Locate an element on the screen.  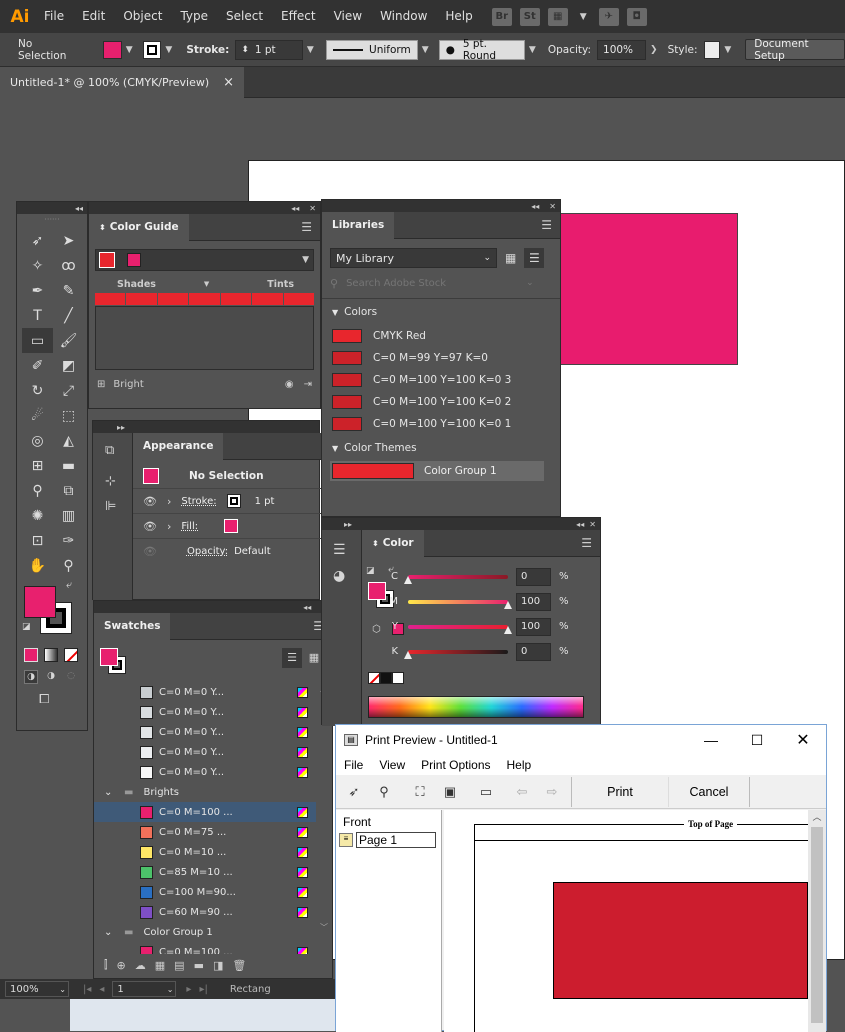
library-color-item: C=0 M=100 Y=100 K=0 1 is located at coordinates (441, 424).